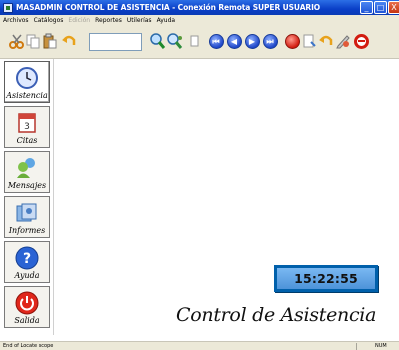  I want to click on sidebar-item-ayuda: ? Ayuda, so click(27, 262).